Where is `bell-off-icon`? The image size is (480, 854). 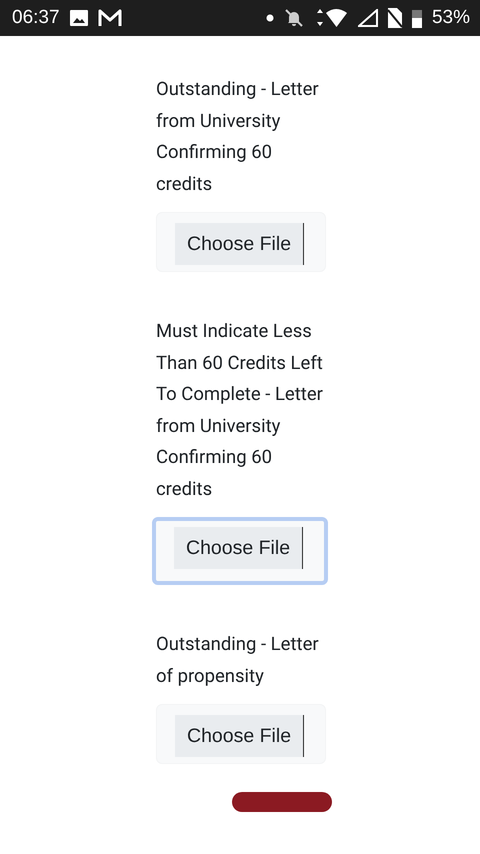 bell-off-icon is located at coordinates (294, 18).